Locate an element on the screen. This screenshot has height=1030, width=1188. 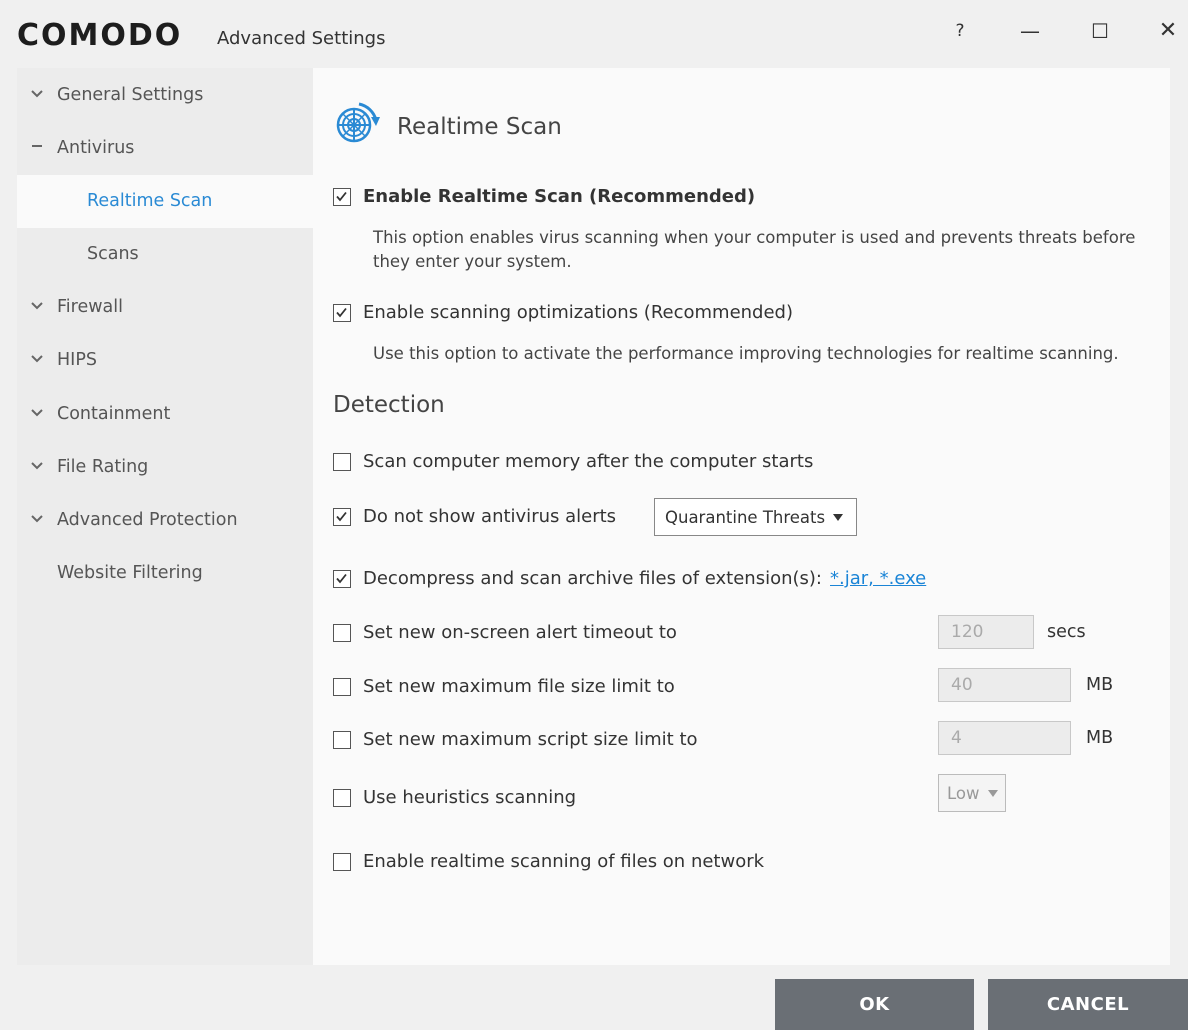
sidebar-item-label: Advanced Protection is located at coordinates (147, 520).